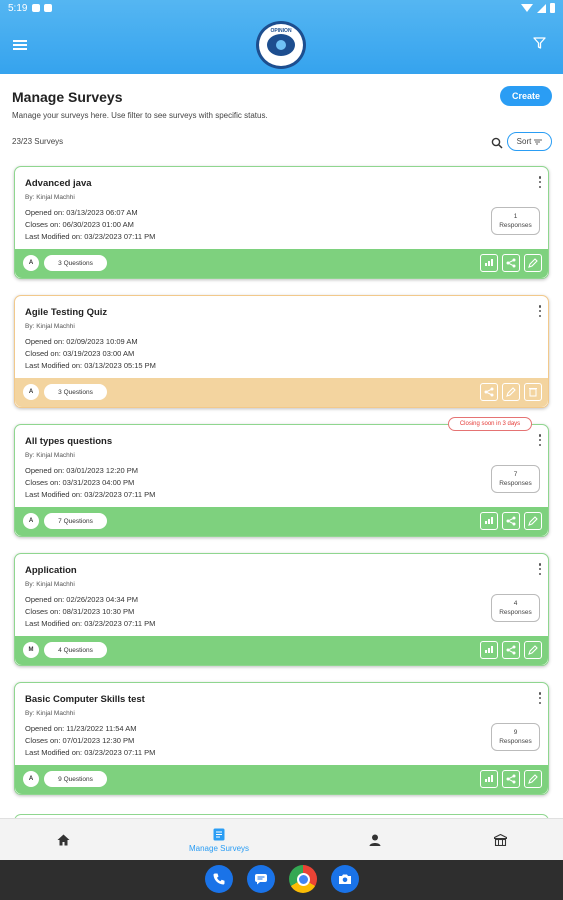  What do you see at coordinates (219, 848) in the screenshot?
I see `nav-label: Manage Surveys` at bounding box center [219, 848].